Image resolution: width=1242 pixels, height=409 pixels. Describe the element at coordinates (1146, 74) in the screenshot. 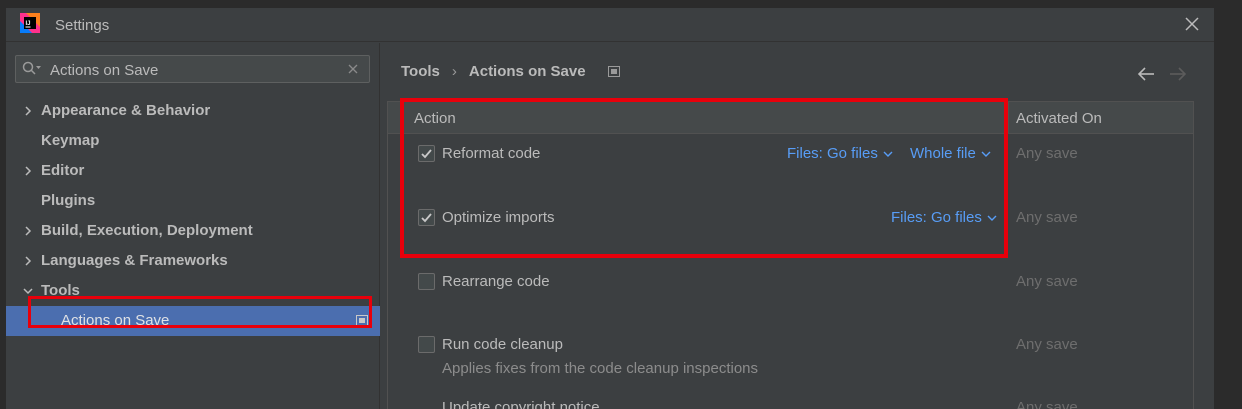

I see `back-arrow-icon` at that location.